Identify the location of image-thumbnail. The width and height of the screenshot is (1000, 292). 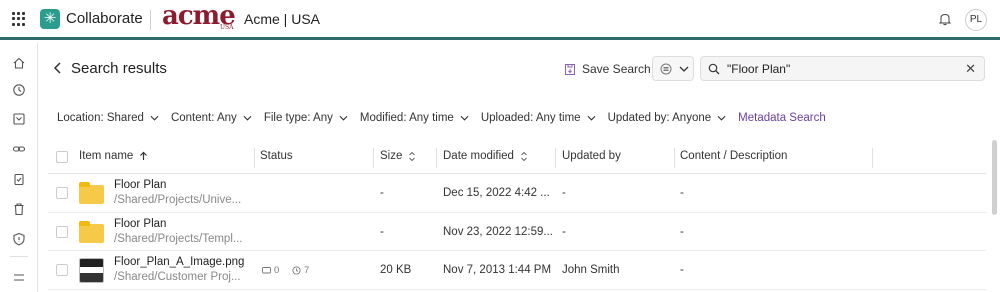
(91, 270).